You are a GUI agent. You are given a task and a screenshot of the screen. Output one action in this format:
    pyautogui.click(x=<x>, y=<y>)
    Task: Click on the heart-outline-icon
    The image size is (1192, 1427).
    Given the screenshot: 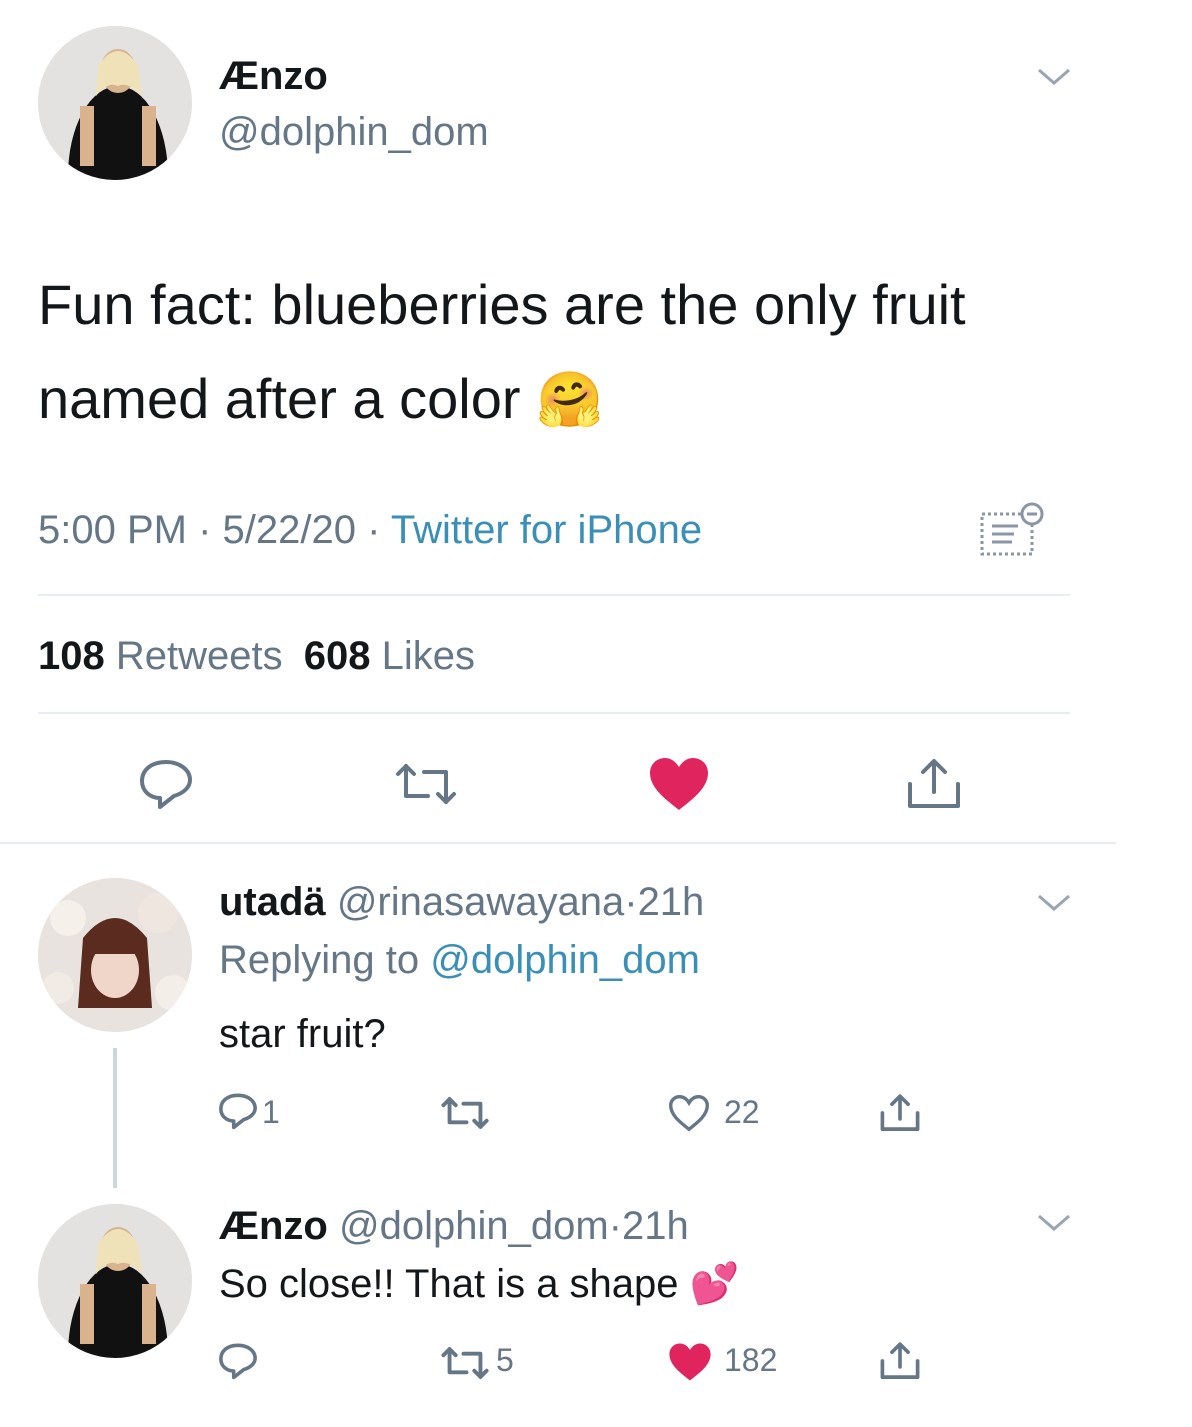 What is the action you would take?
    pyautogui.click(x=689, y=1113)
    